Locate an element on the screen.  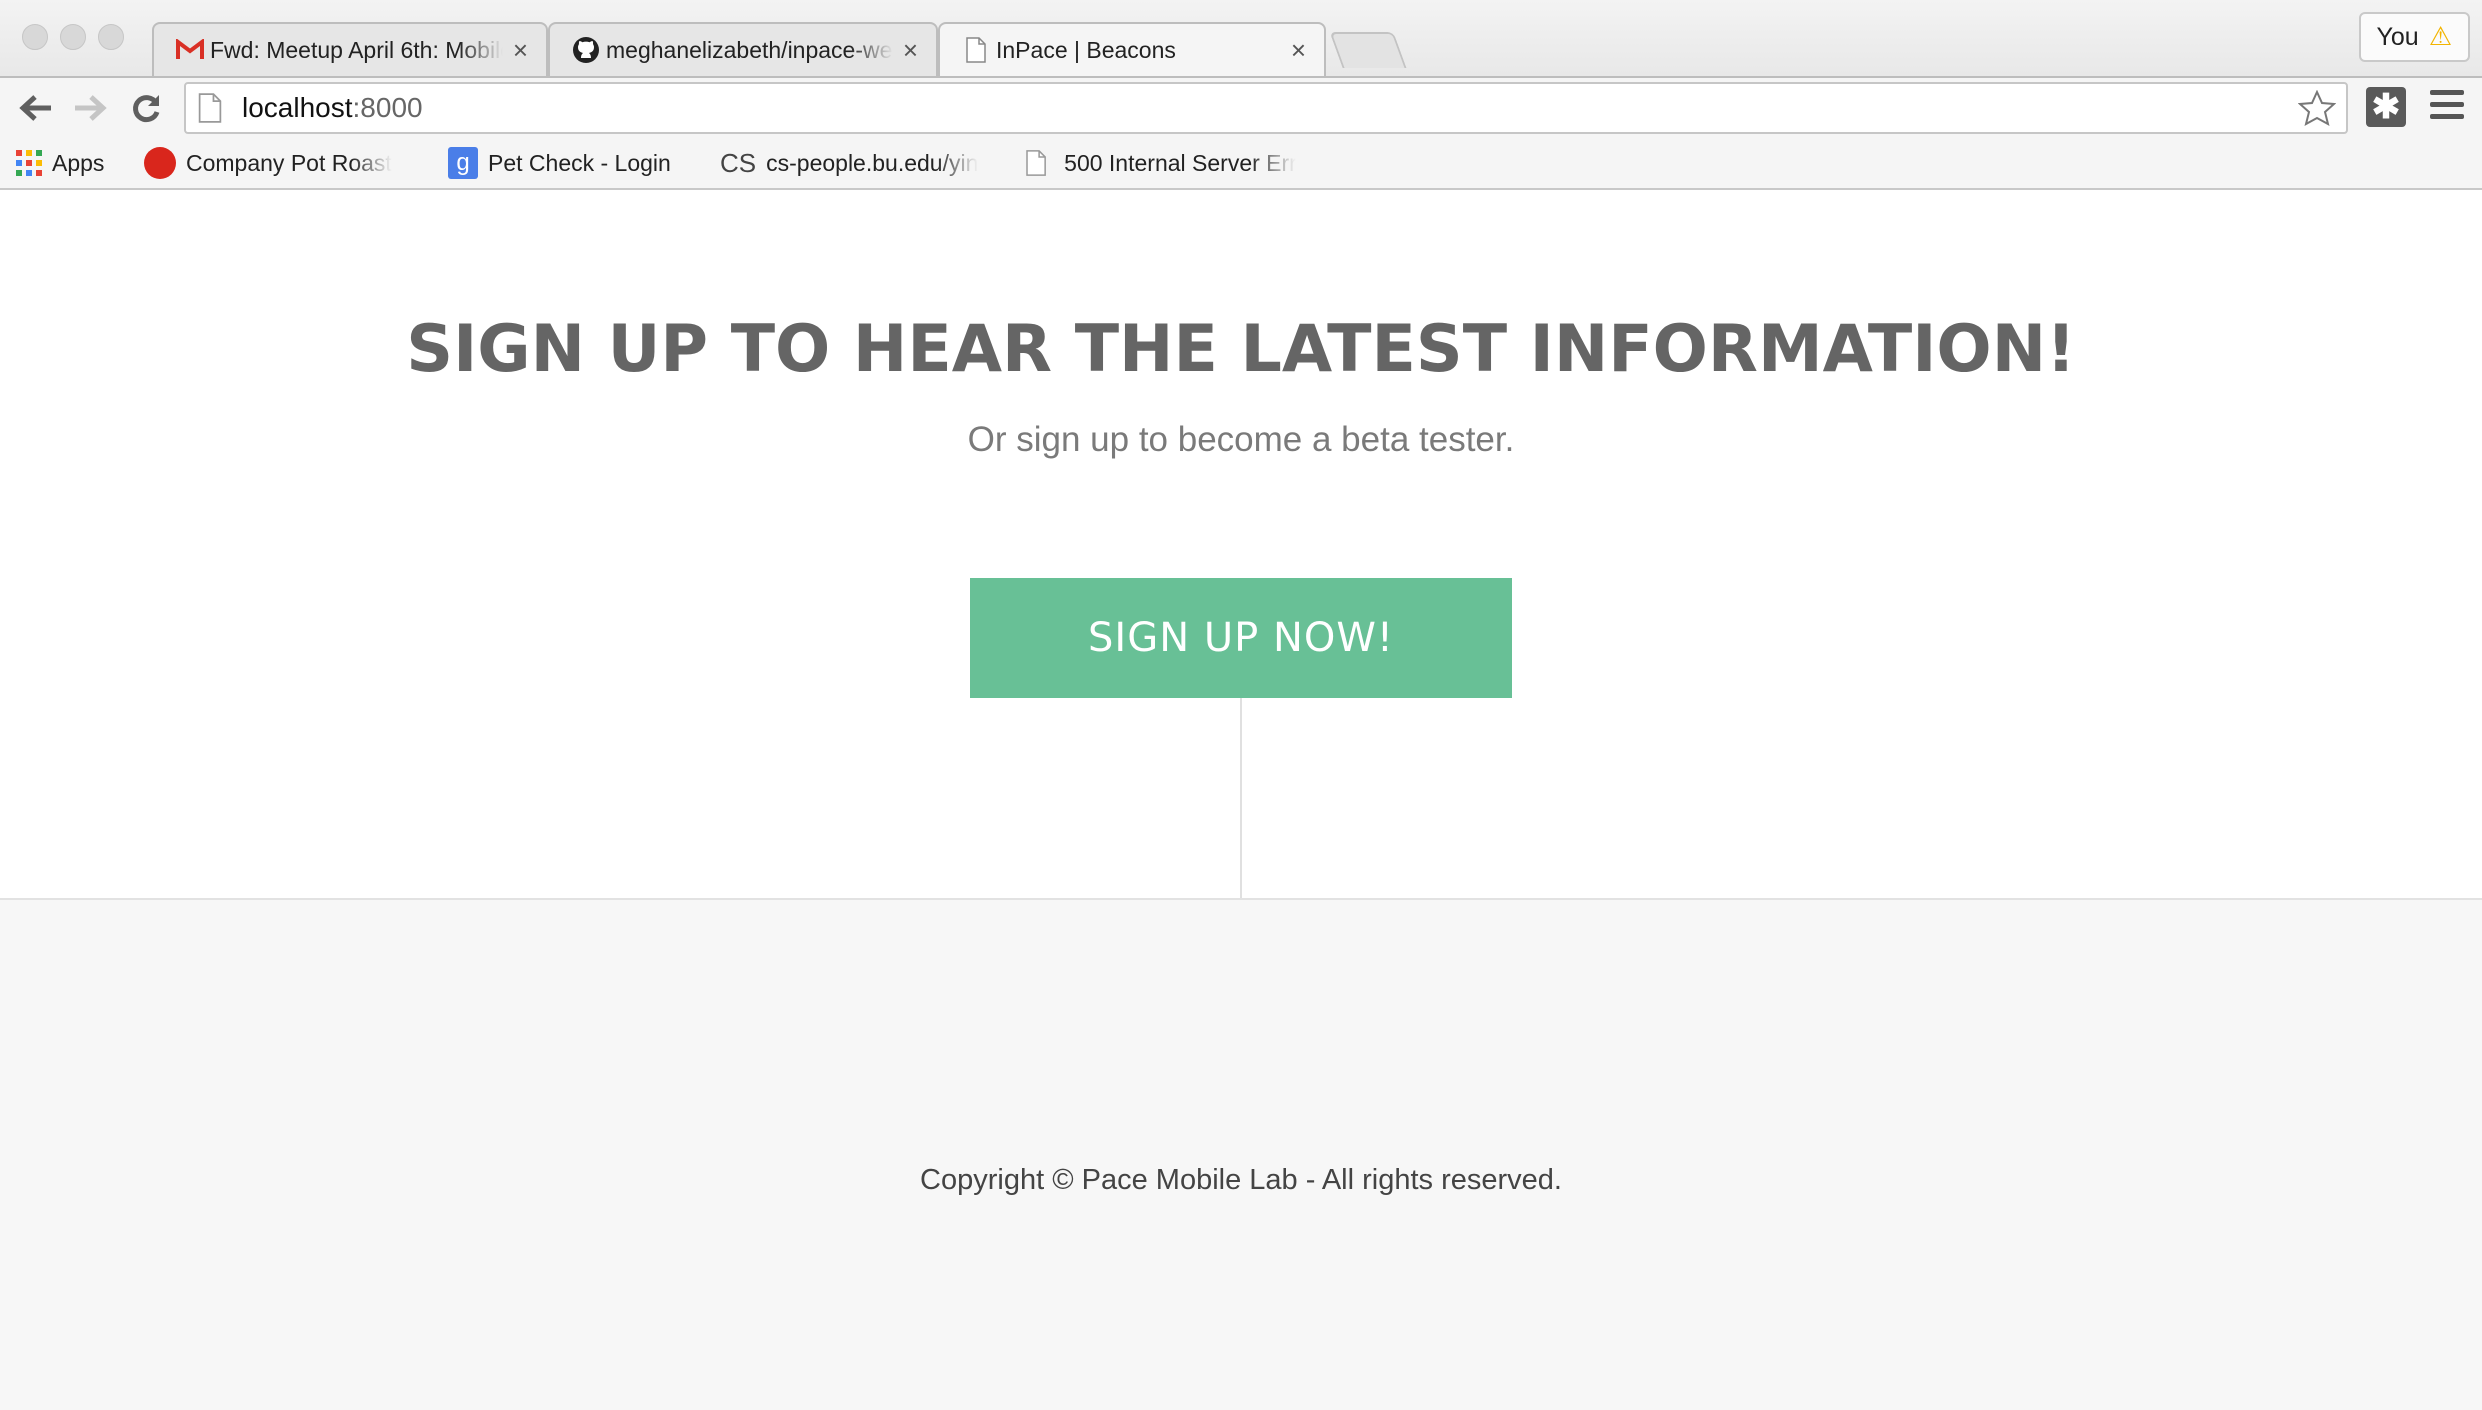
bookmark-apps: Apps is located at coordinates (60, 163).